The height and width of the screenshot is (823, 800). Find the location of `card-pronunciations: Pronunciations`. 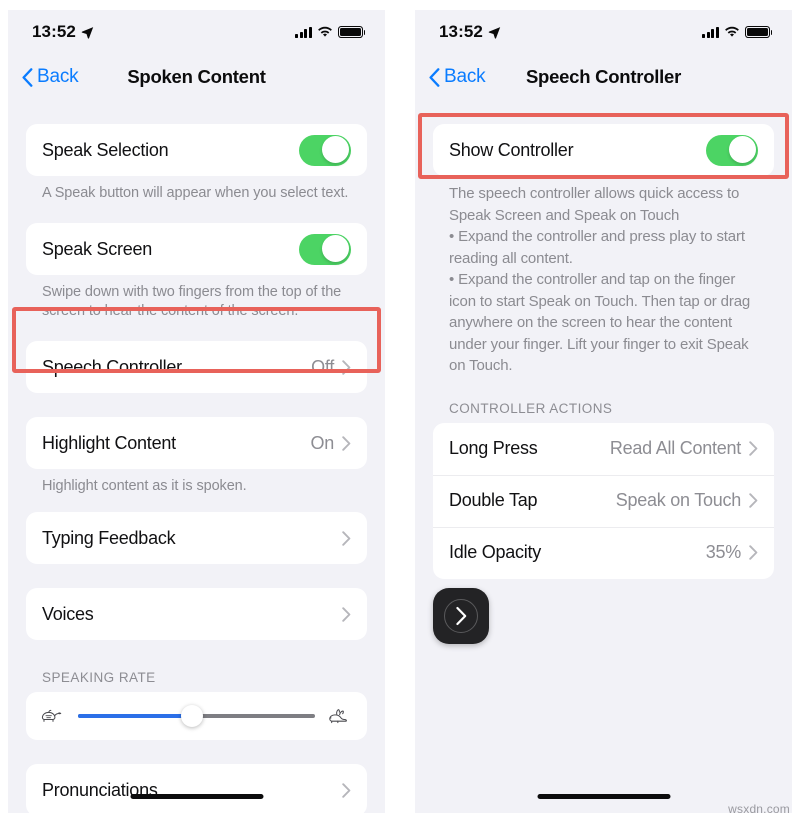

card-pronunciations: Pronunciations is located at coordinates (196, 788).